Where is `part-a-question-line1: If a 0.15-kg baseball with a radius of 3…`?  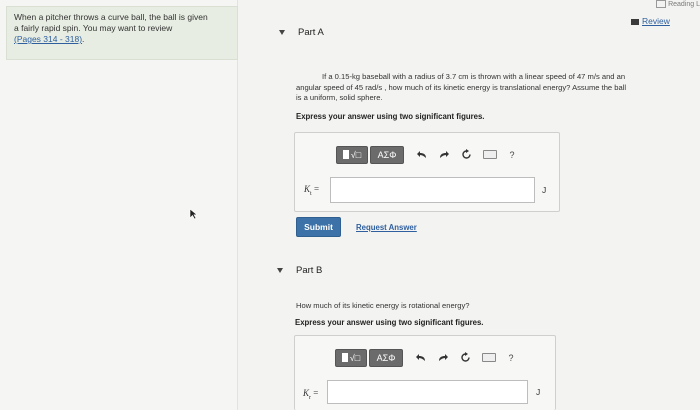 part-a-question-line1: If a 0.15-kg baseball with a radius of 3… is located at coordinates (474, 76).